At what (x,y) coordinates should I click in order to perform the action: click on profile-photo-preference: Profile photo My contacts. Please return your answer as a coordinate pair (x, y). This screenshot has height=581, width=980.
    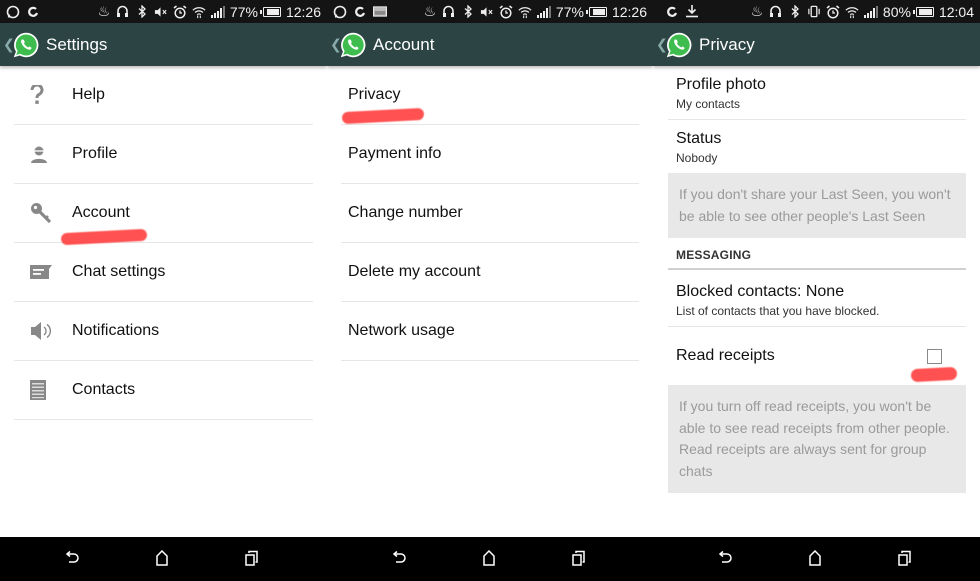
    Looking at the image, I should click on (817, 93).